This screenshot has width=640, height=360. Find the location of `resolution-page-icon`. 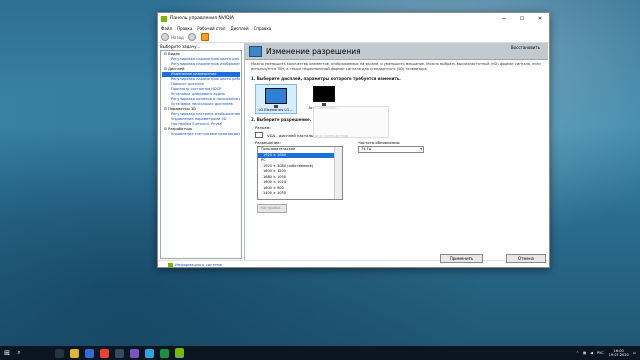

resolution-page-icon is located at coordinates (255, 51).